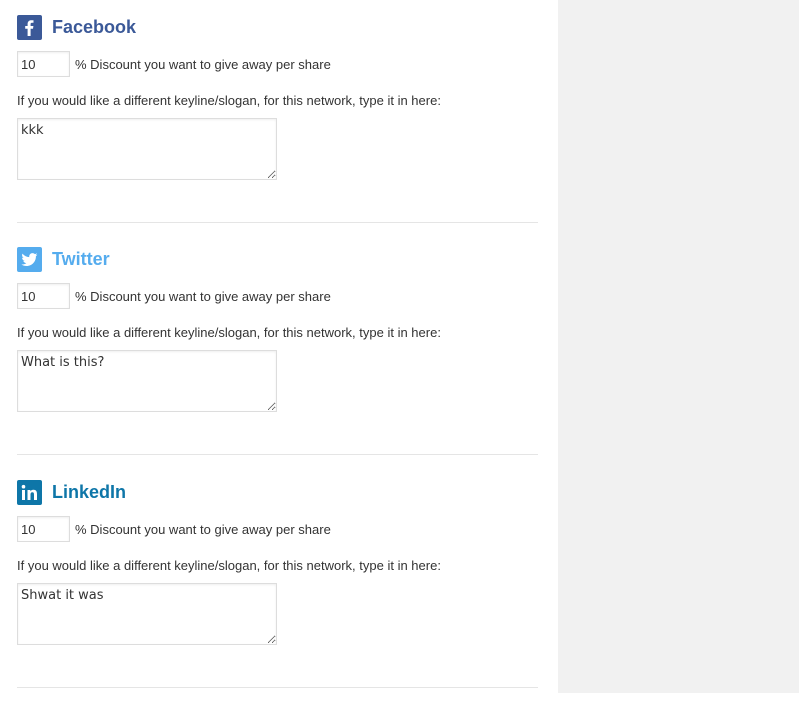 This screenshot has width=799, height=709. Describe the element at coordinates (81, 258) in the screenshot. I see `network-title: Twitter` at that location.